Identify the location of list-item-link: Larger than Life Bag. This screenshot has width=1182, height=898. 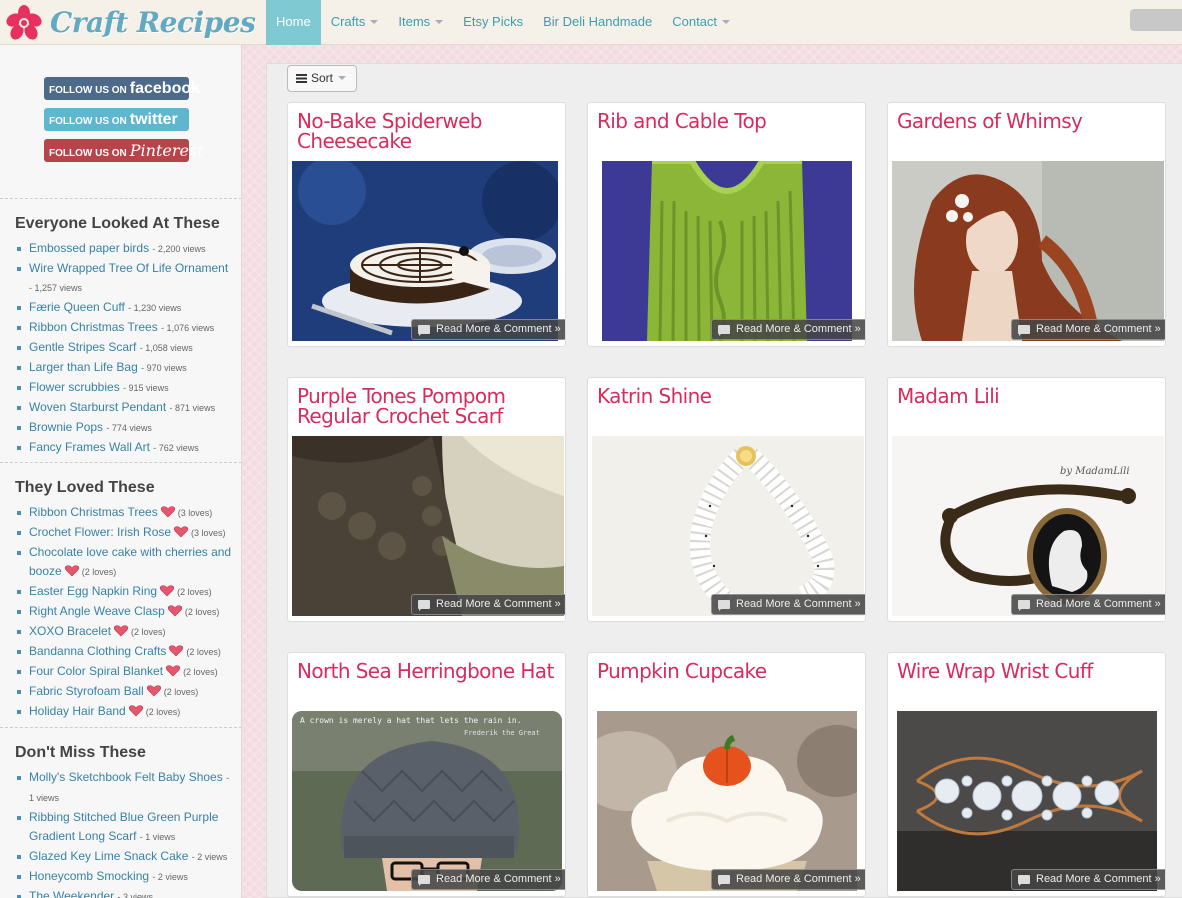
(83, 367).